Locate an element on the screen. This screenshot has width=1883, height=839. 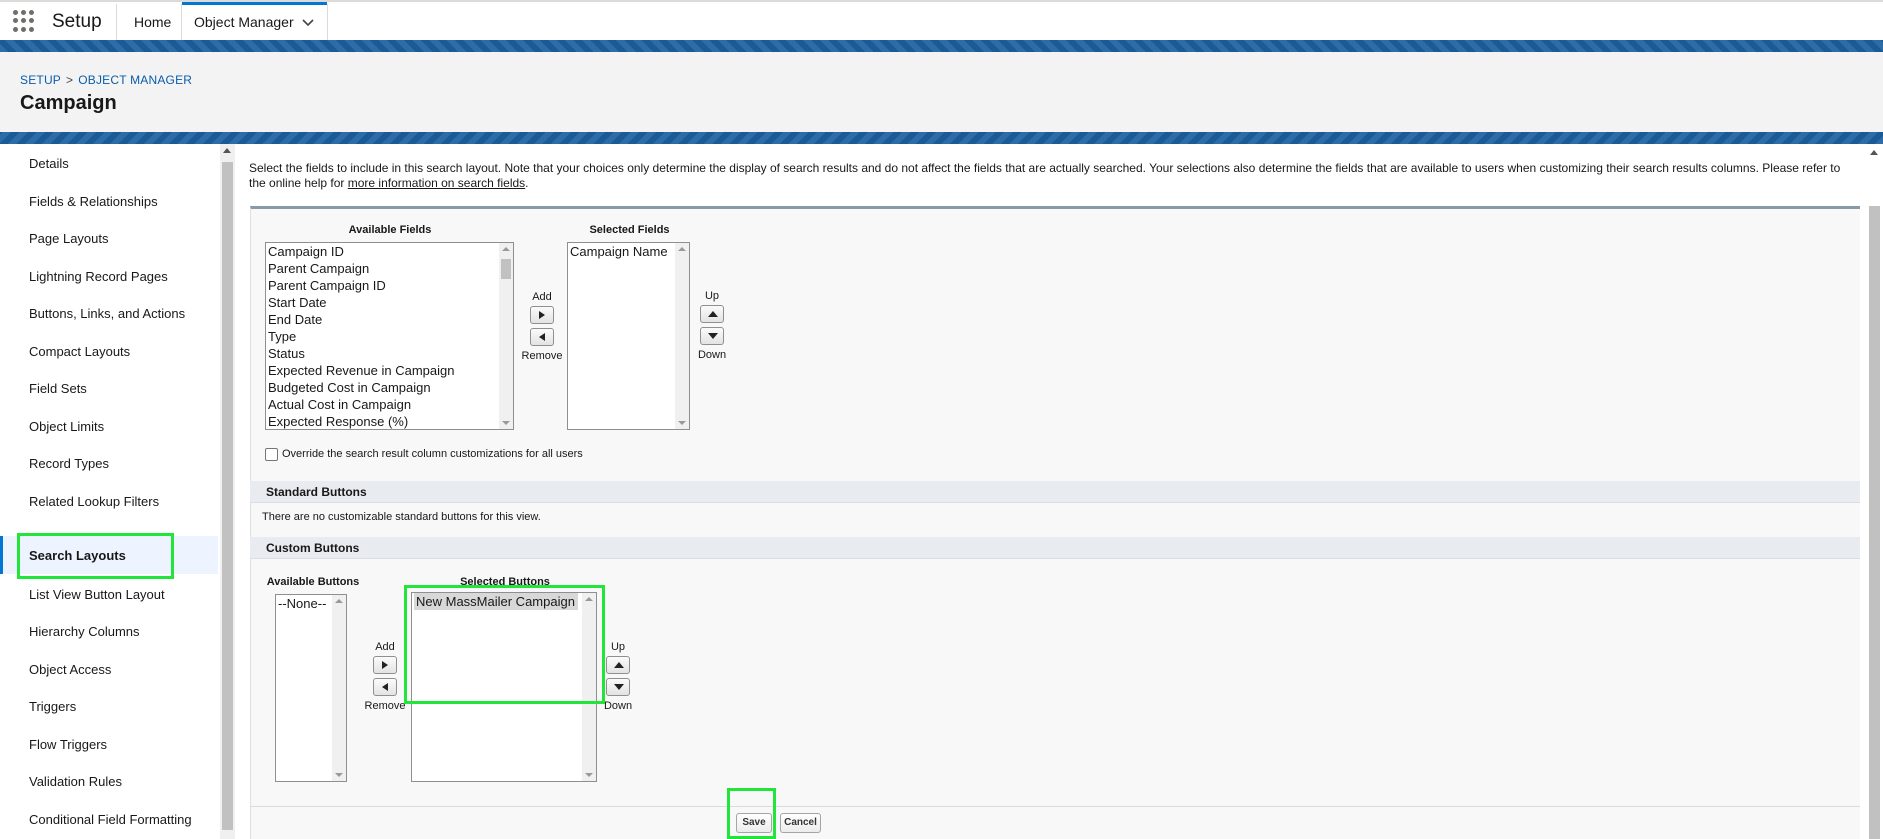
highlight-save-button is located at coordinates (751, 813).